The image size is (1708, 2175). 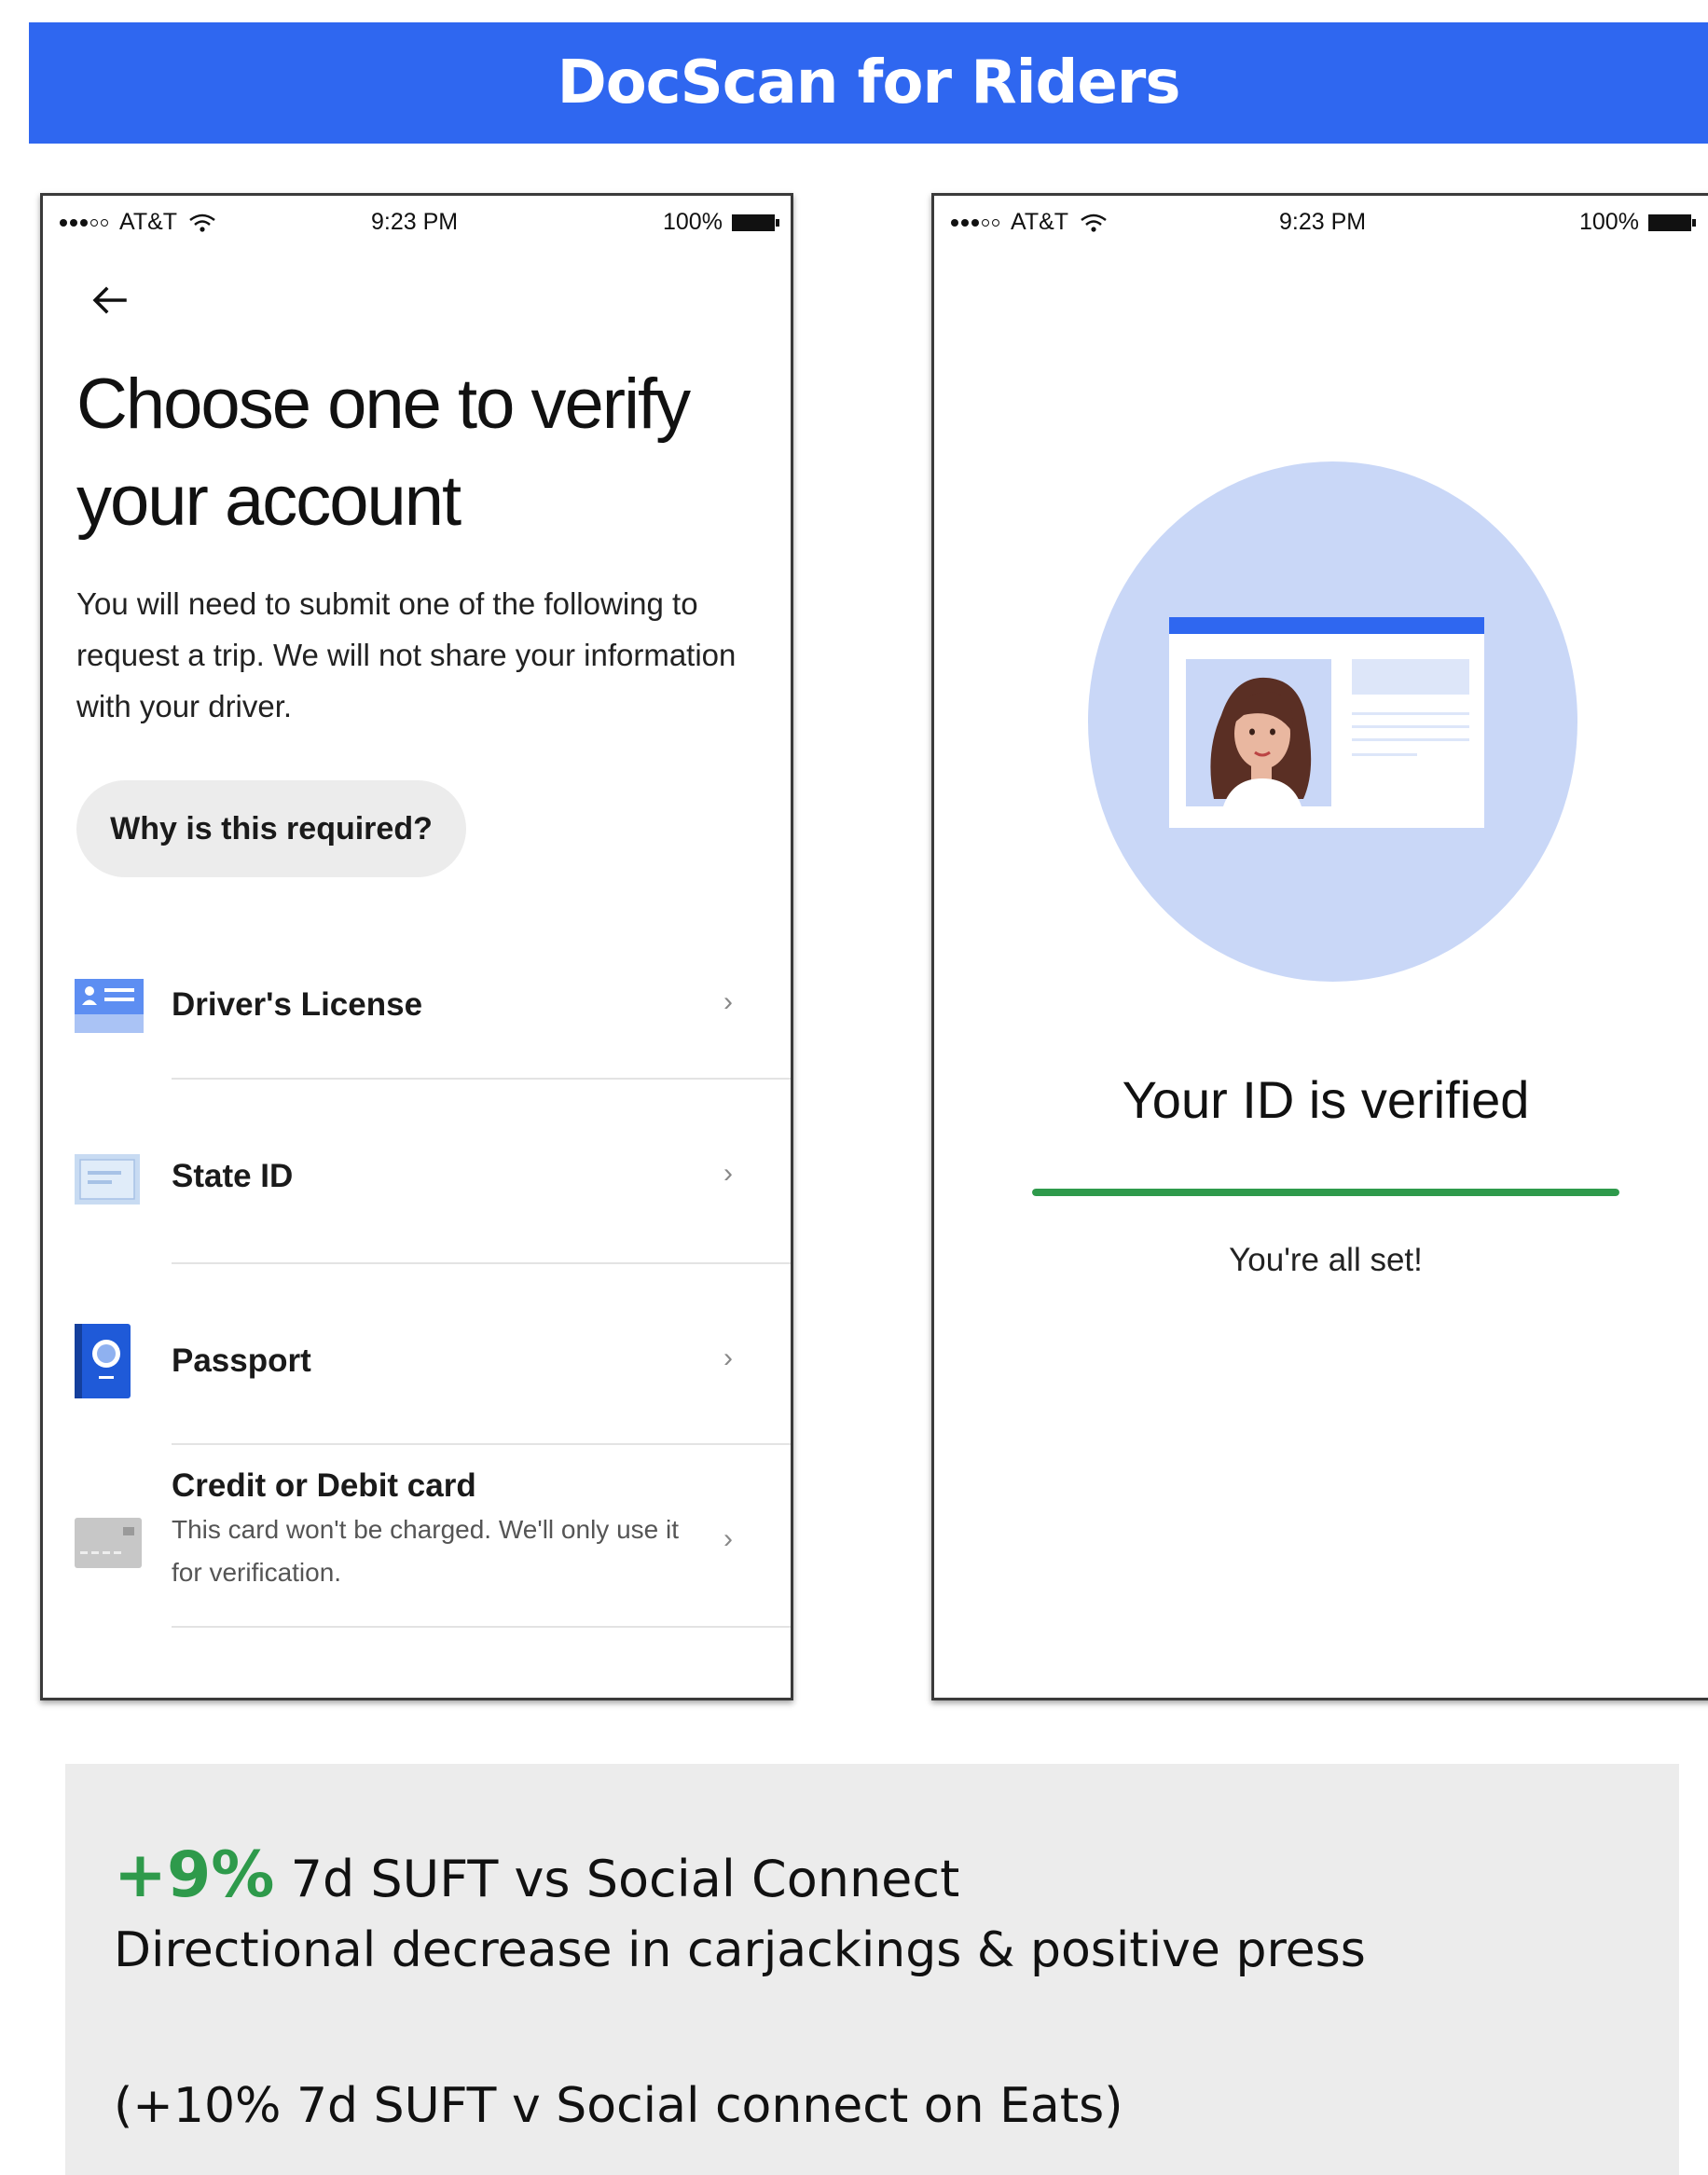 What do you see at coordinates (1326, 625) in the screenshot?
I see `id-card-header-bar` at bounding box center [1326, 625].